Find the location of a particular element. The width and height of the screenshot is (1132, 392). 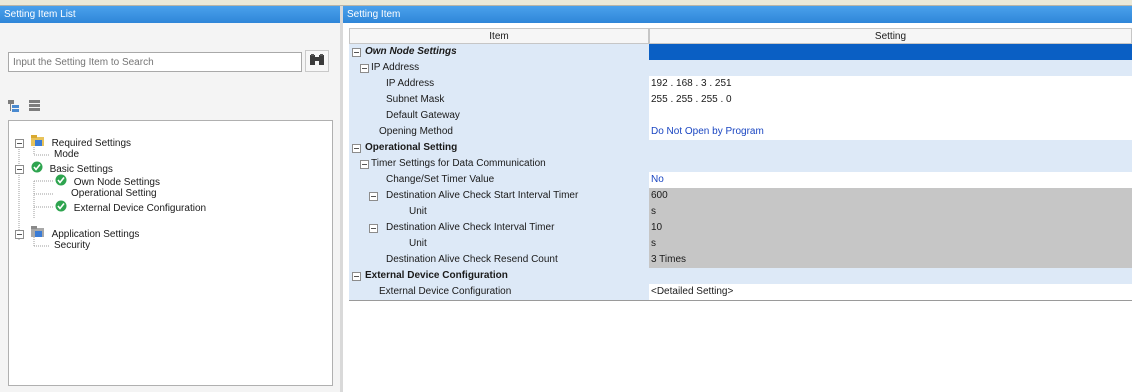

alive-check-start-interval-value: 600 is located at coordinates (890, 196).